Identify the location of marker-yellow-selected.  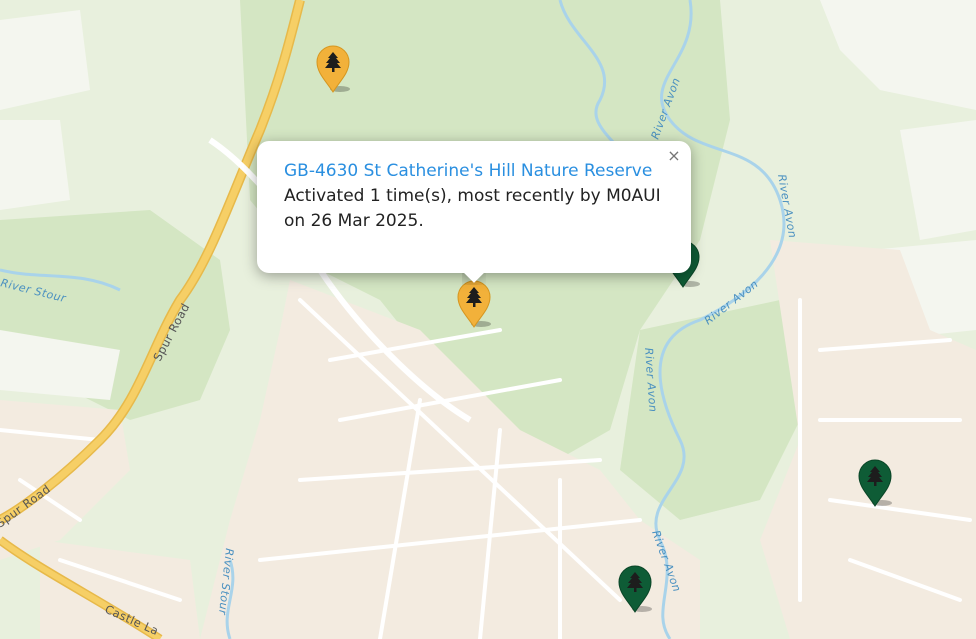
(474, 304).